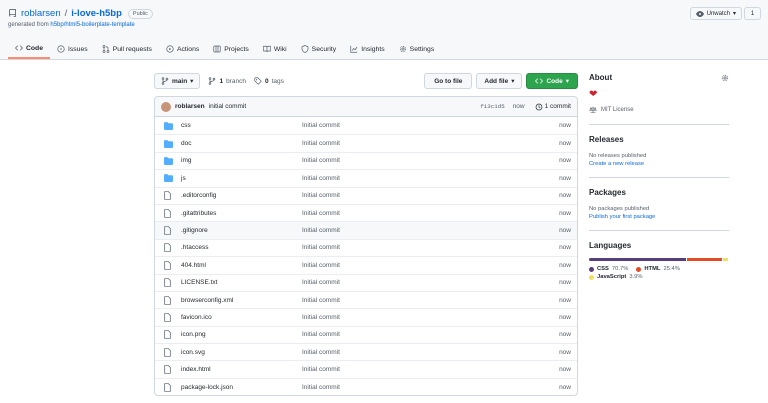 This screenshot has width=768, height=403. What do you see at coordinates (591, 269) in the screenshot?
I see `language-color-dot` at bounding box center [591, 269].